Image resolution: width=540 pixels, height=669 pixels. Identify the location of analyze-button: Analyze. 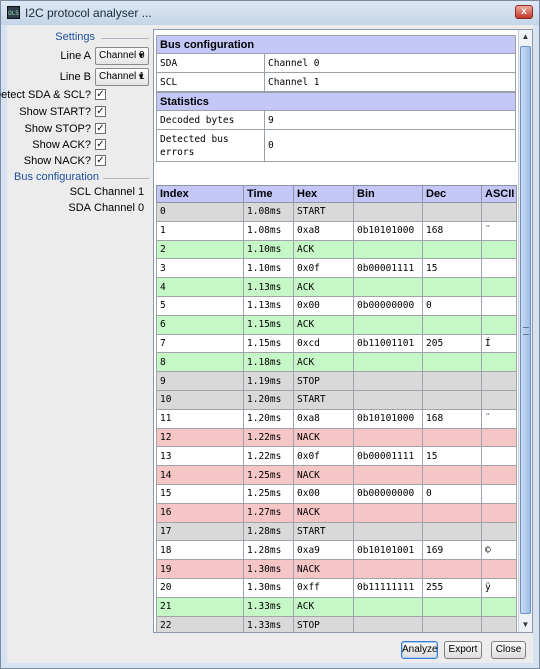
(419, 650).